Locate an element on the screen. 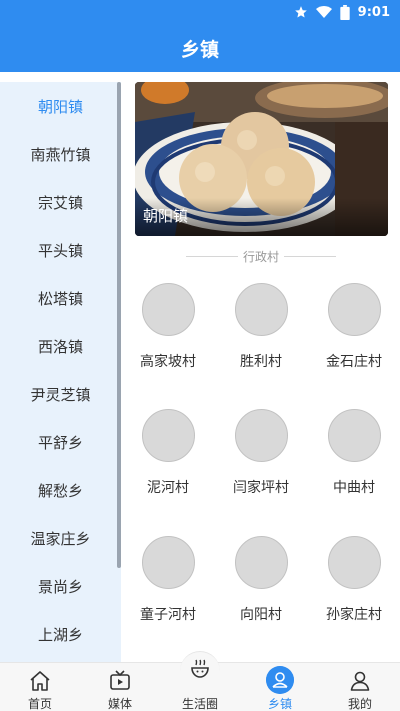  nav-home: 首页 is located at coordinates (40, 687).